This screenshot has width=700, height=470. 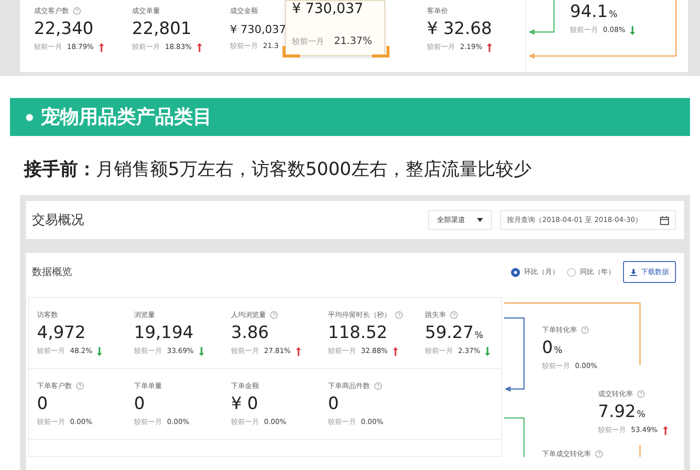 I want to click on metric-value: 94.1%, so click(x=594, y=12).